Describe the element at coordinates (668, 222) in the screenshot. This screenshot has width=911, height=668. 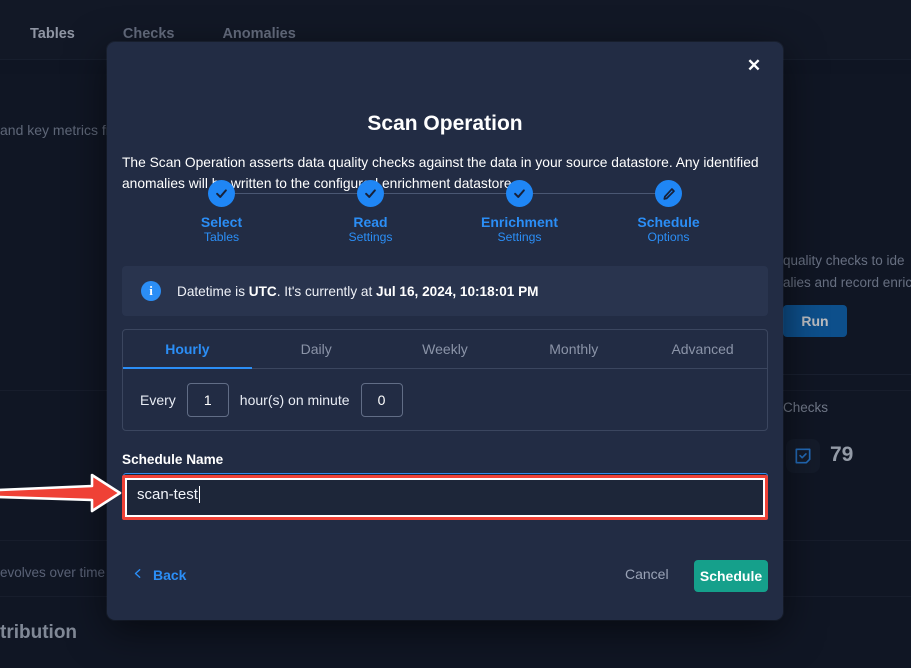
I see `step-schedule-options-title: Schedule` at that location.